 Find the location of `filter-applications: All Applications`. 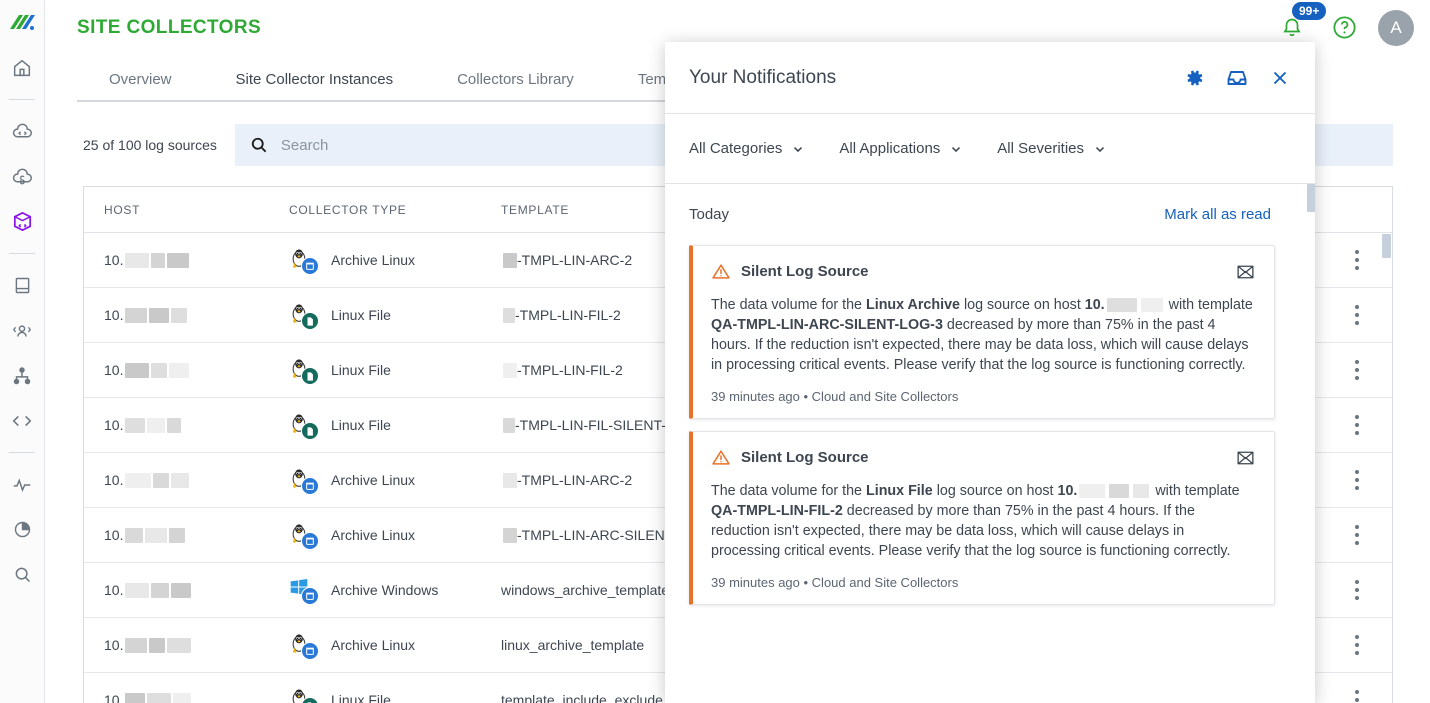

filter-applications: All Applications is located at coordinates (901, 148).